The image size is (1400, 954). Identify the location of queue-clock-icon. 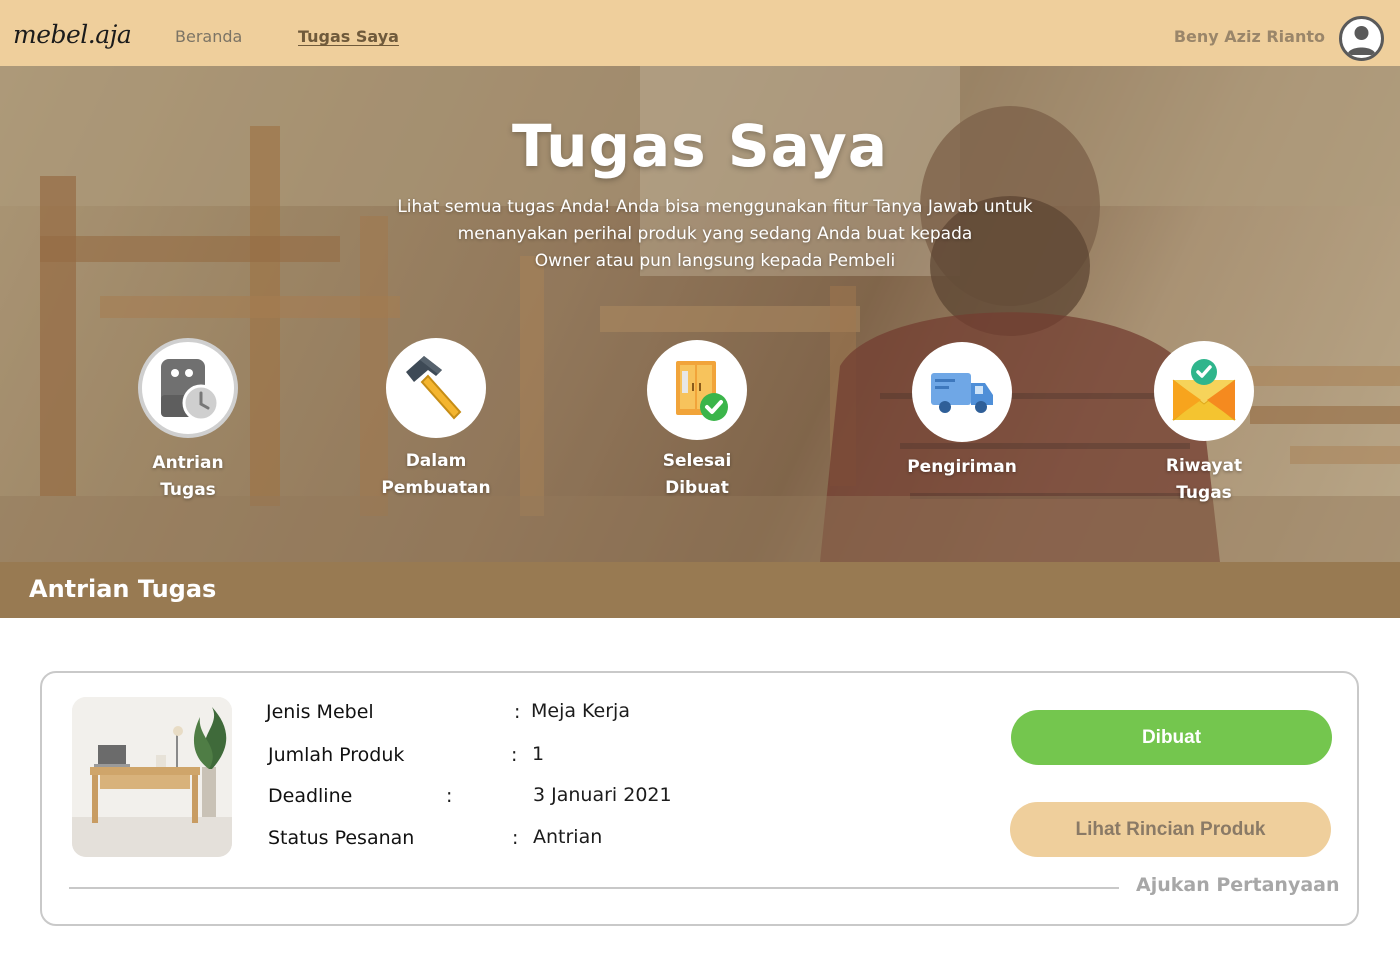
(188, 388).